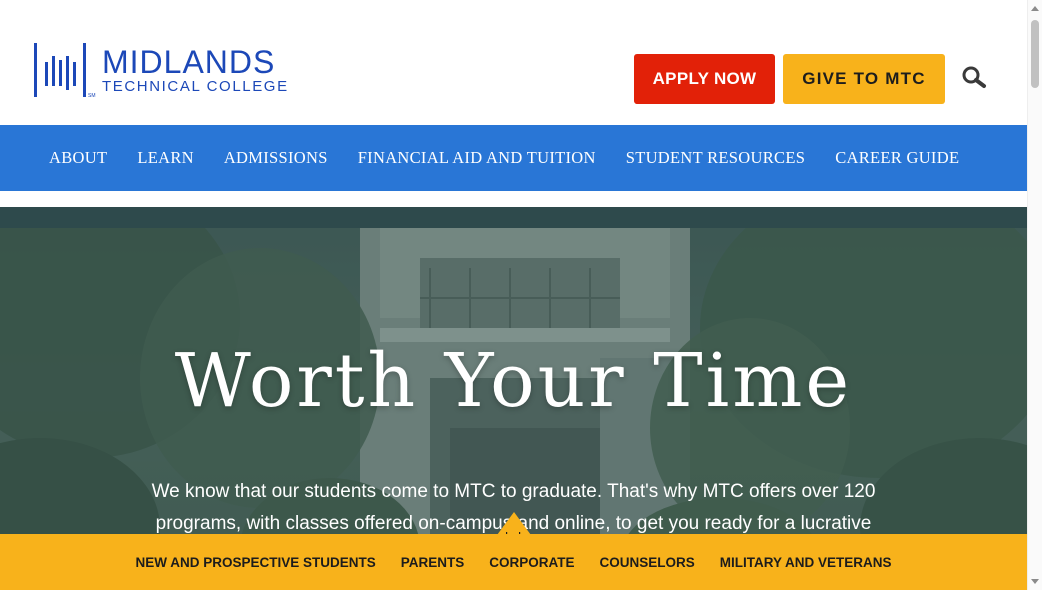  I want to click on vertical-scrollbar, so click(1034, 295).